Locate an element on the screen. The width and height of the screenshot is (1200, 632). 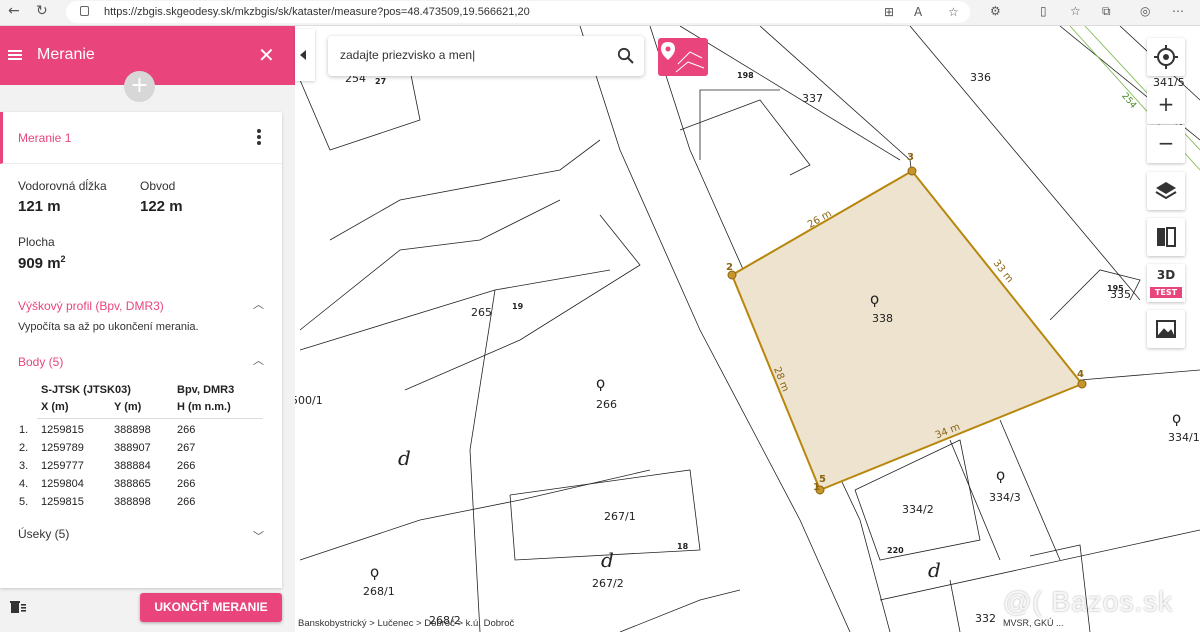
perimeter-value: 122 m is located at coordinates (161, 206).